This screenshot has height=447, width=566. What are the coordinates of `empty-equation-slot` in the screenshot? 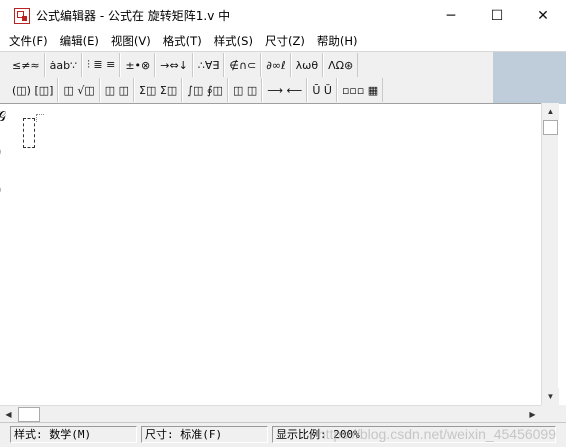 It's located at (29, 133).